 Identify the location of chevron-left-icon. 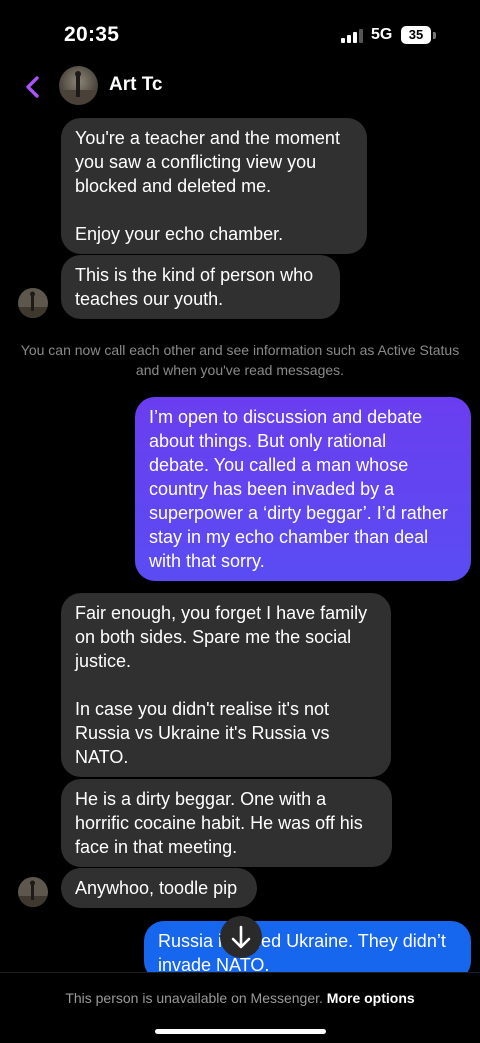
(32, 87).